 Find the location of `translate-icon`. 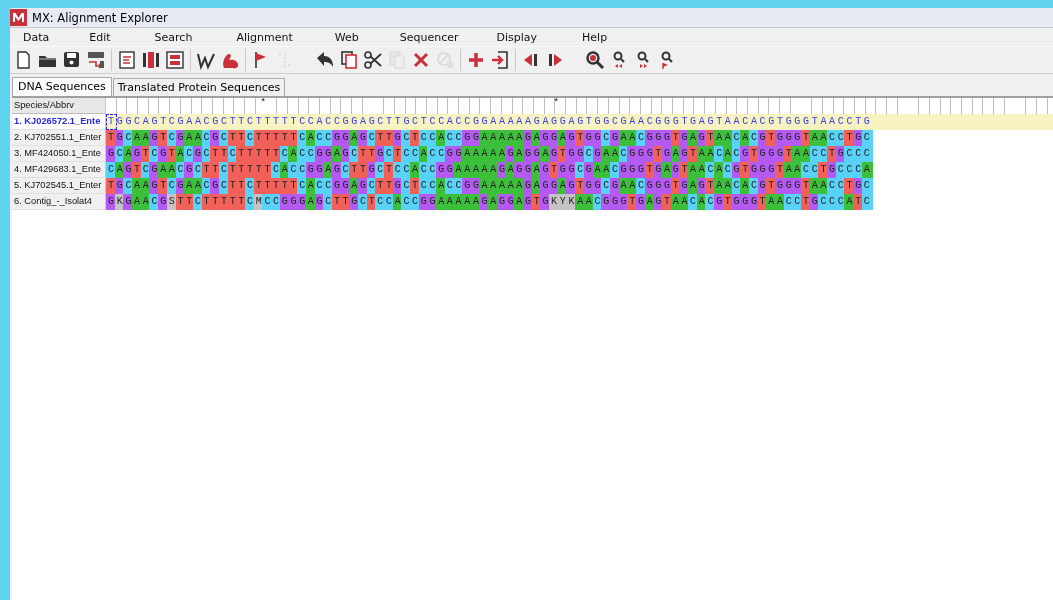

translate-icon is located at coordinates (96, 60).